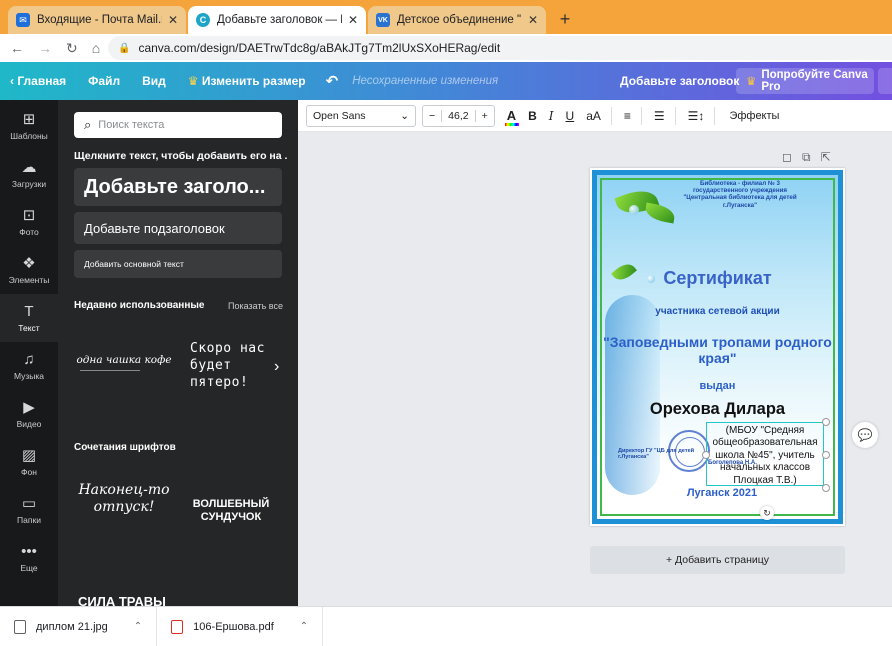 The height and width of the screenshot is (646, 892). What do you see at coordinates (276, 367) in the screenshot?
I see `chevron-right-icon: ›` at bounding box center [276, 367].